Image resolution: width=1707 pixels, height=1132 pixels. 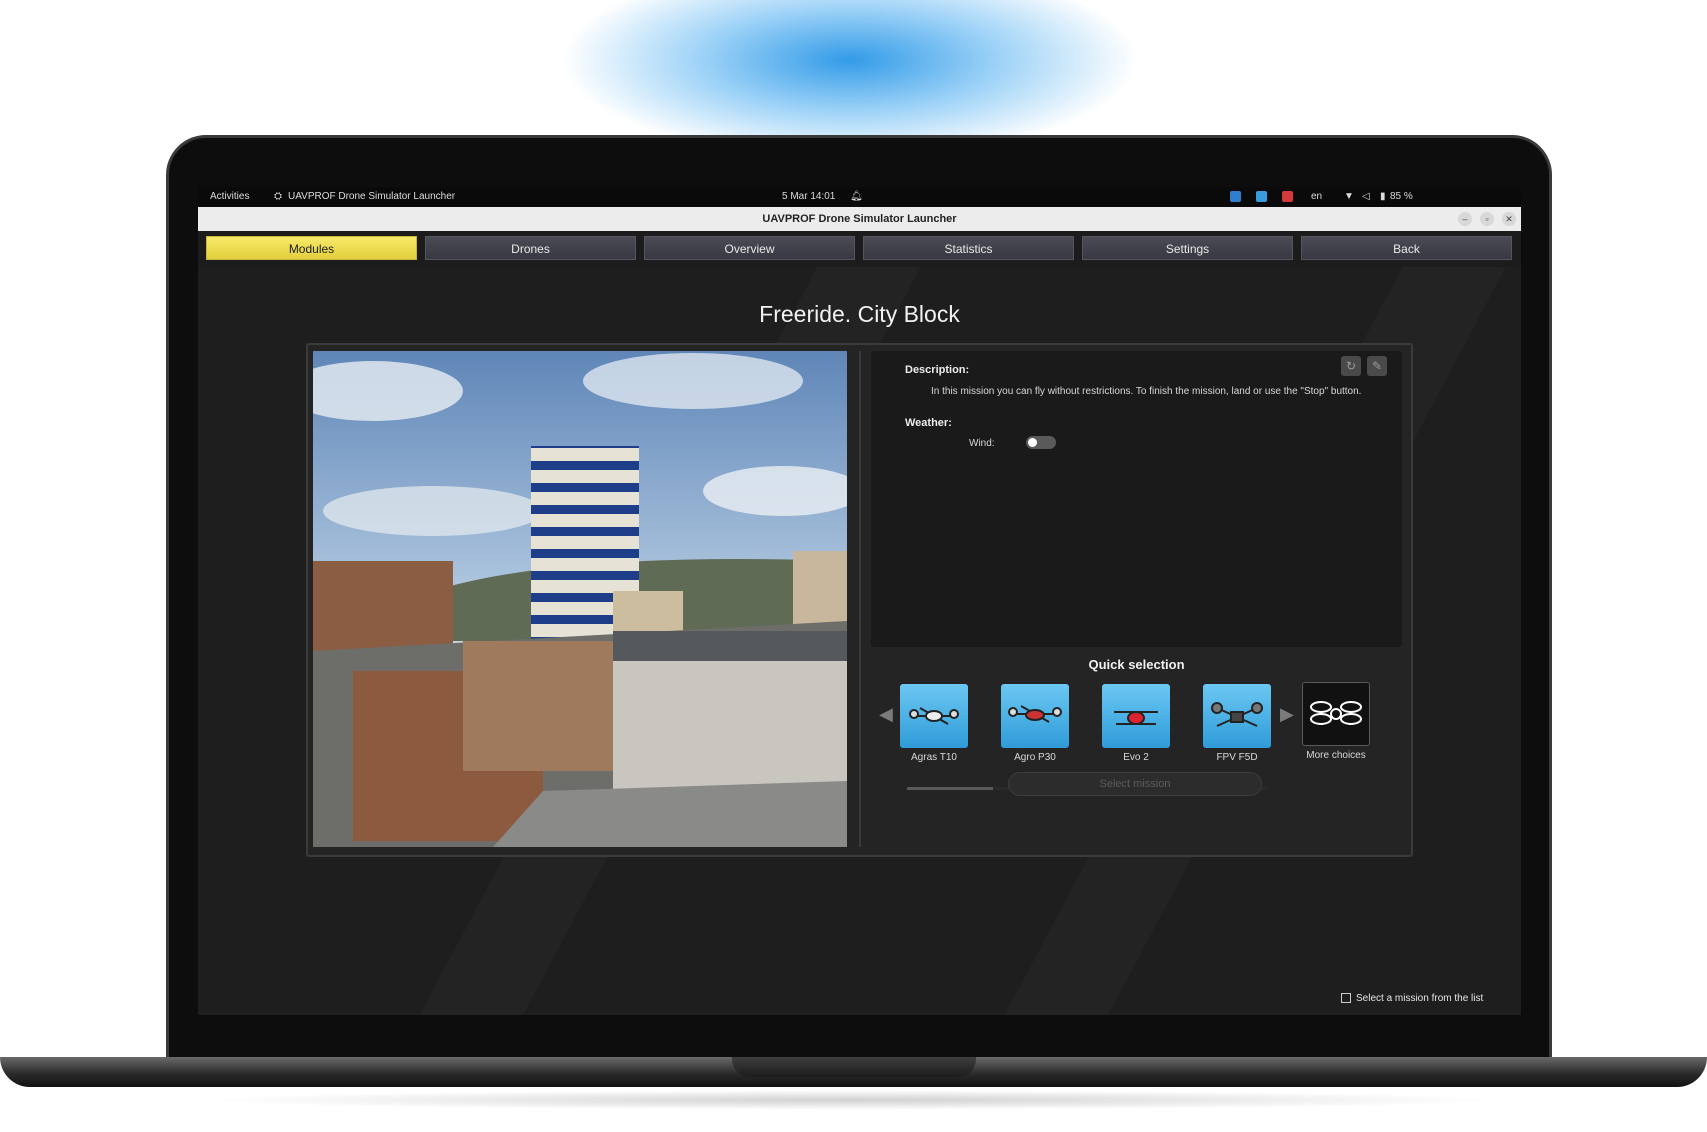 I want to click on window-titlebar: UAVPROF Drone Simulator Launcher – ▫ ✕, so click(x=859, y=219).